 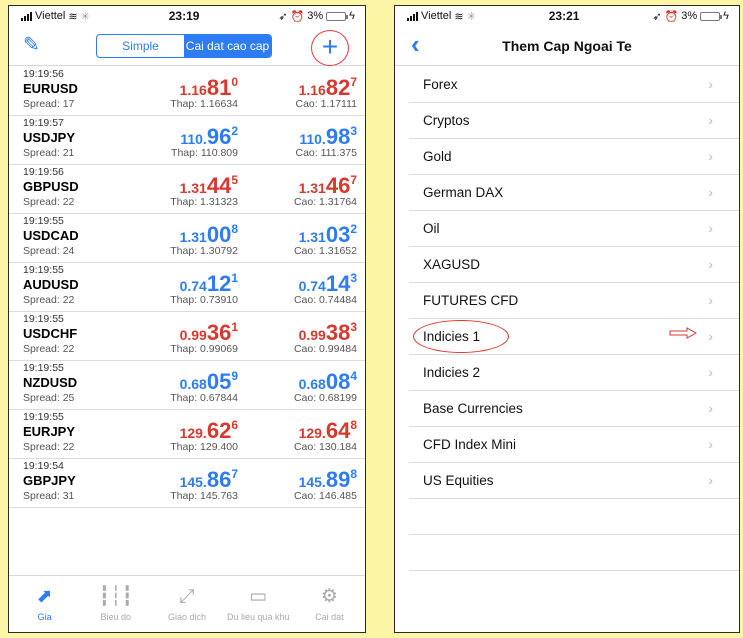 What do you see at coordinates (50, 382) in the screenshot?
I see `quote-symbol: NZDUSD` at bounding box center [50, 382].